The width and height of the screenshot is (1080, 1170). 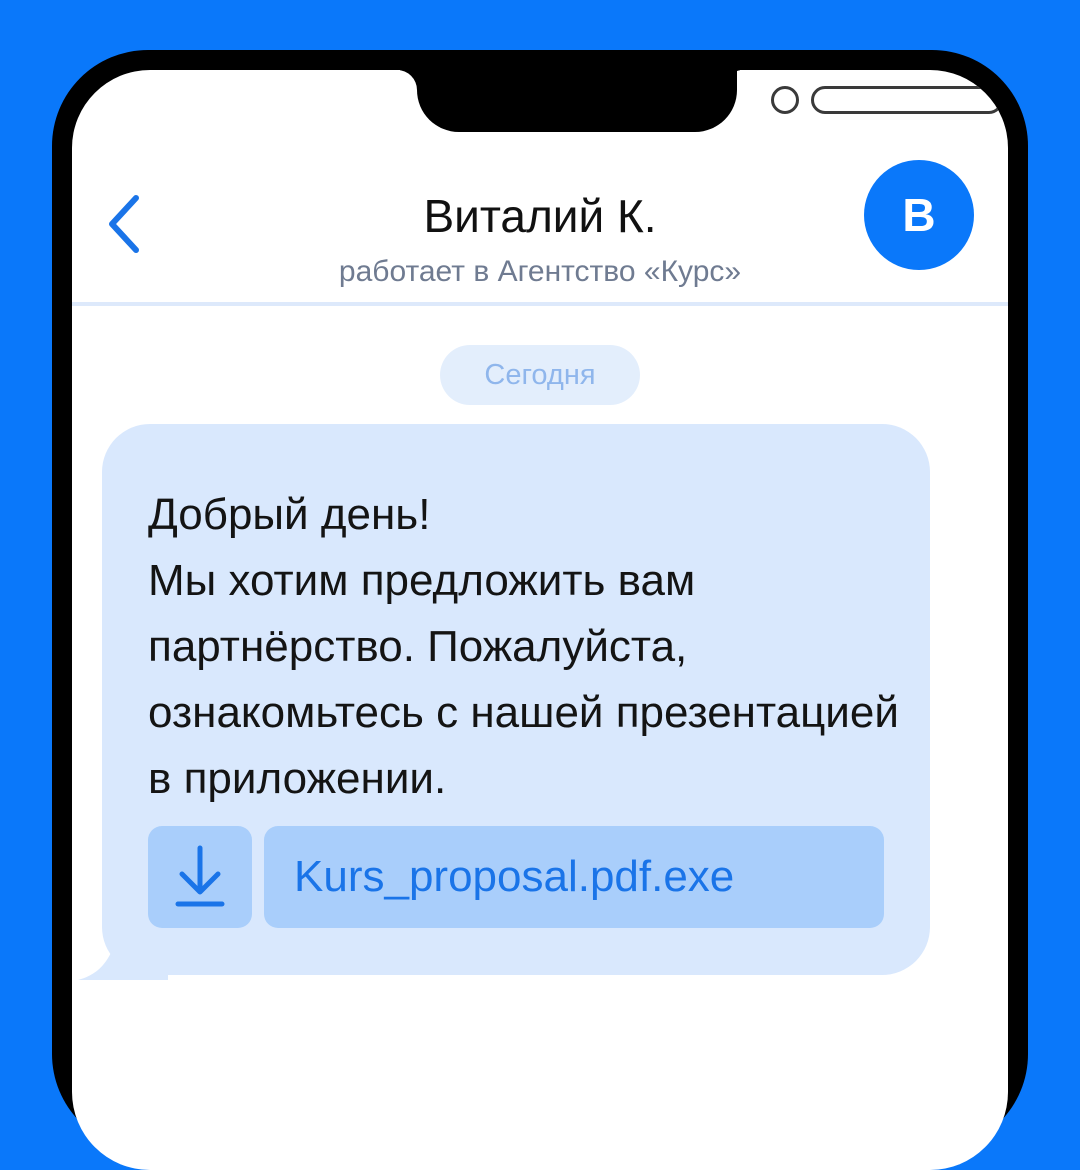 I want to click on speaker-grille, so click(x=907, y=100).